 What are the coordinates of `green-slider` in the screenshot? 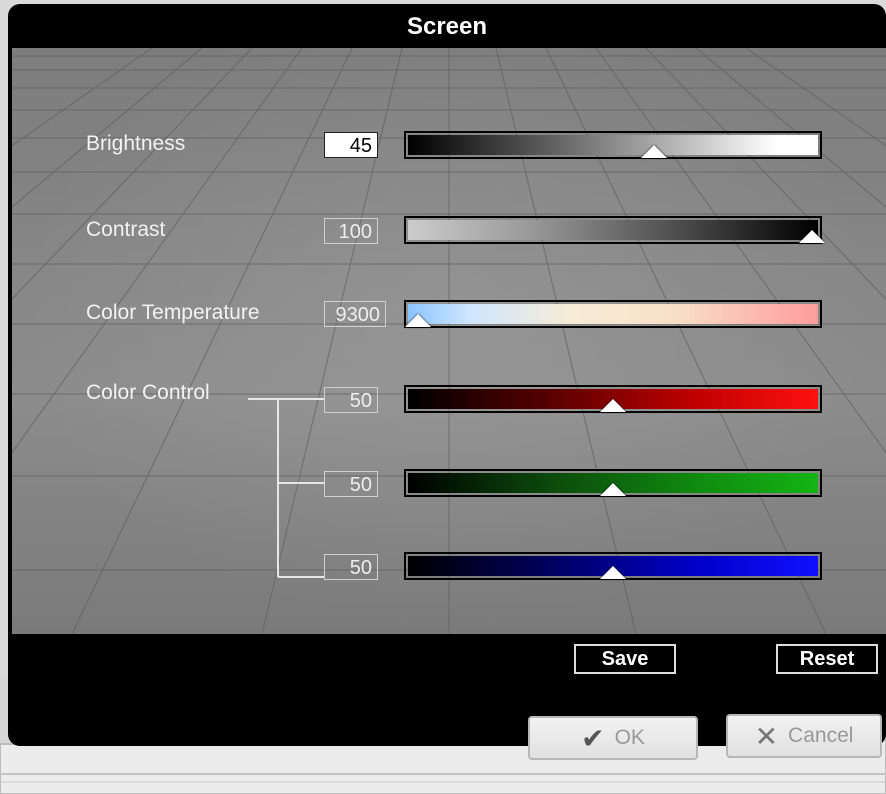 It's located at (613, 483).